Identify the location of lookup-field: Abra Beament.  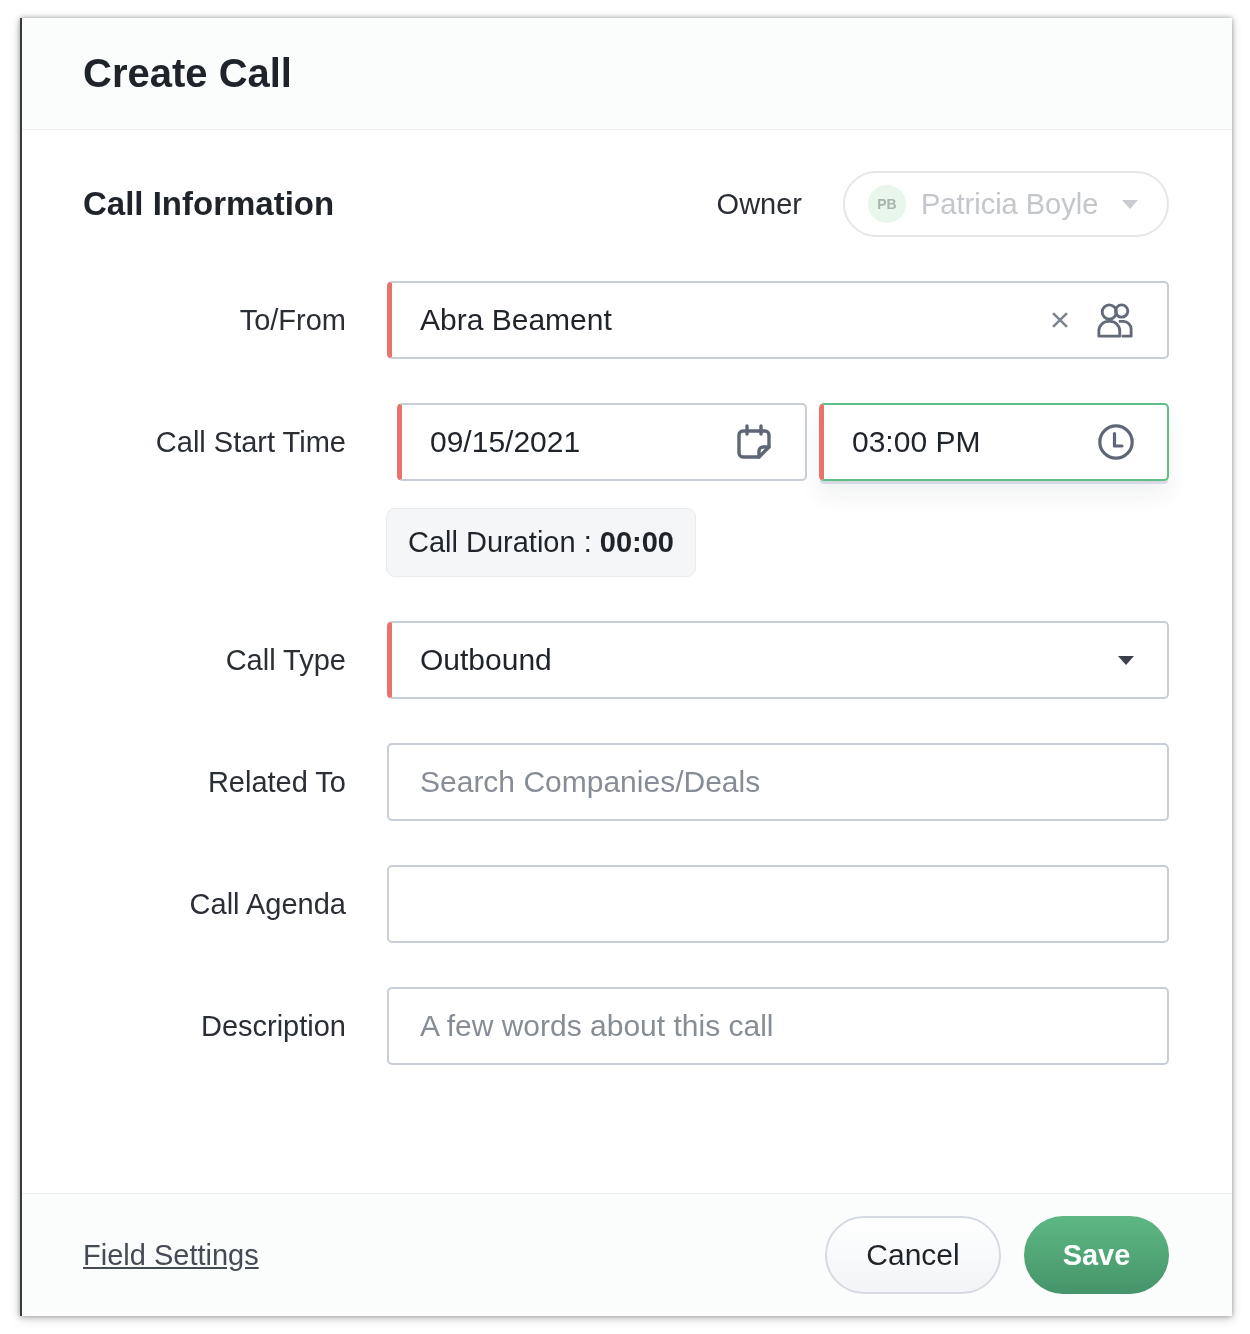
(778, 320).